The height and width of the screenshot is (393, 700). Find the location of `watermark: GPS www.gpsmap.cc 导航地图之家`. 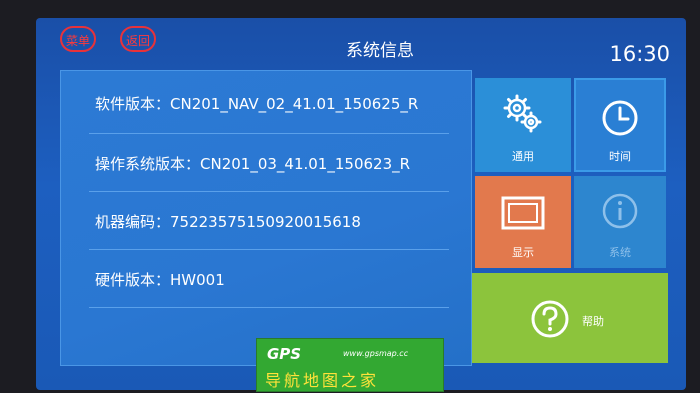

watermark: GPS www.gpsmap.cc 导航地图之家 is located at coordinates (350, 365).